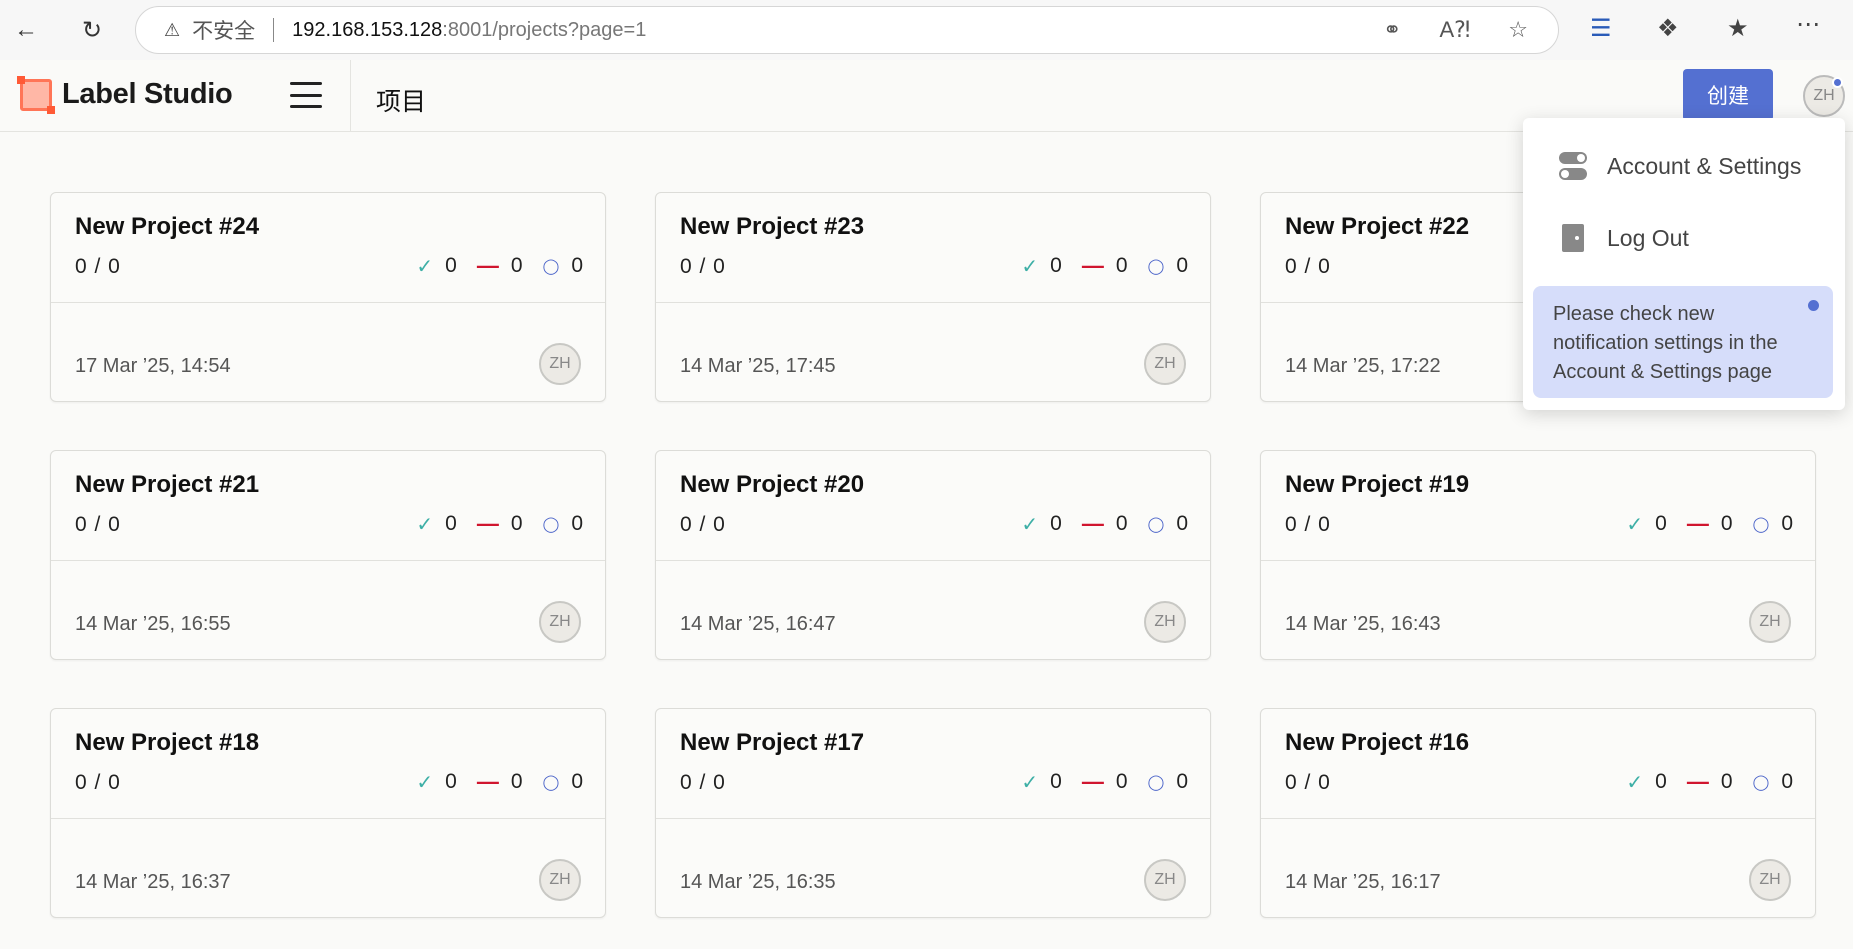 Image resolution: width=1853 pixels, height=949 pixels. What do you see at coordinates (933, 248) in the screenshot?
I see `card-header: New Project #23 0 / 0 ✓ 0 — 0 ◯ 0` at bounding box center [933, 248].